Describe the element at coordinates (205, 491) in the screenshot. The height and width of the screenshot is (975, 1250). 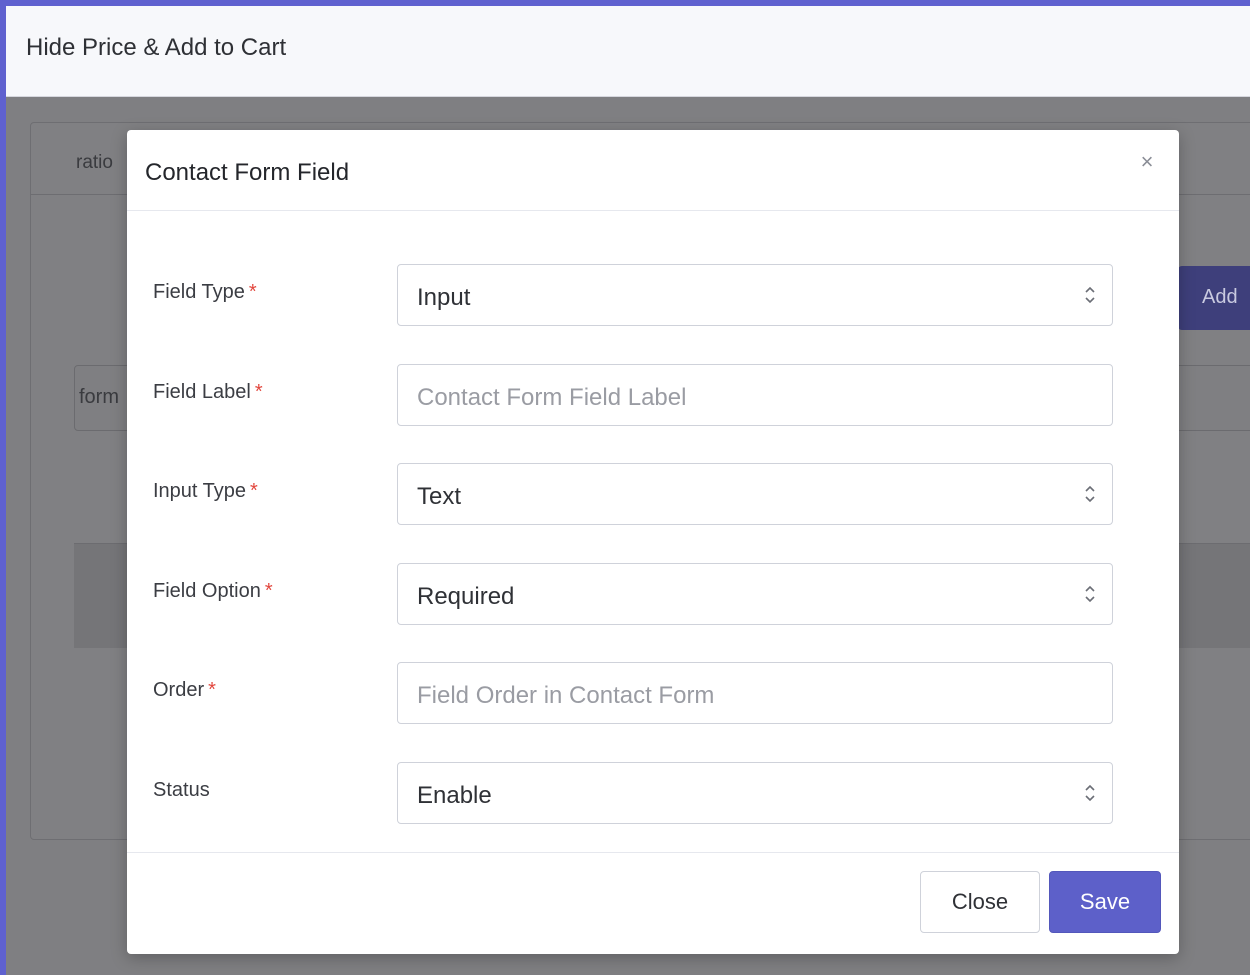
I see `input-type-label: Input Type *` at that location.